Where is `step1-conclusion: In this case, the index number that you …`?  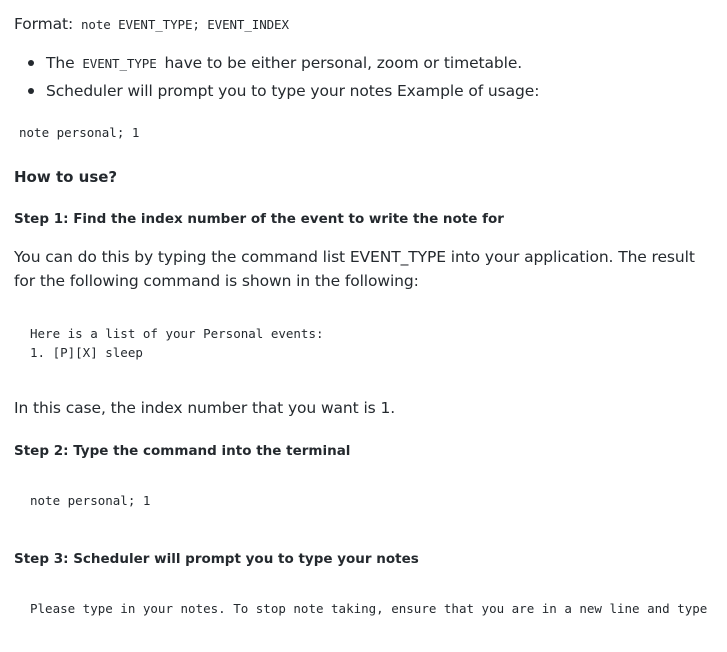 step1-conclusion: In this case, the index number that you … is located at coordinates (205, 408).